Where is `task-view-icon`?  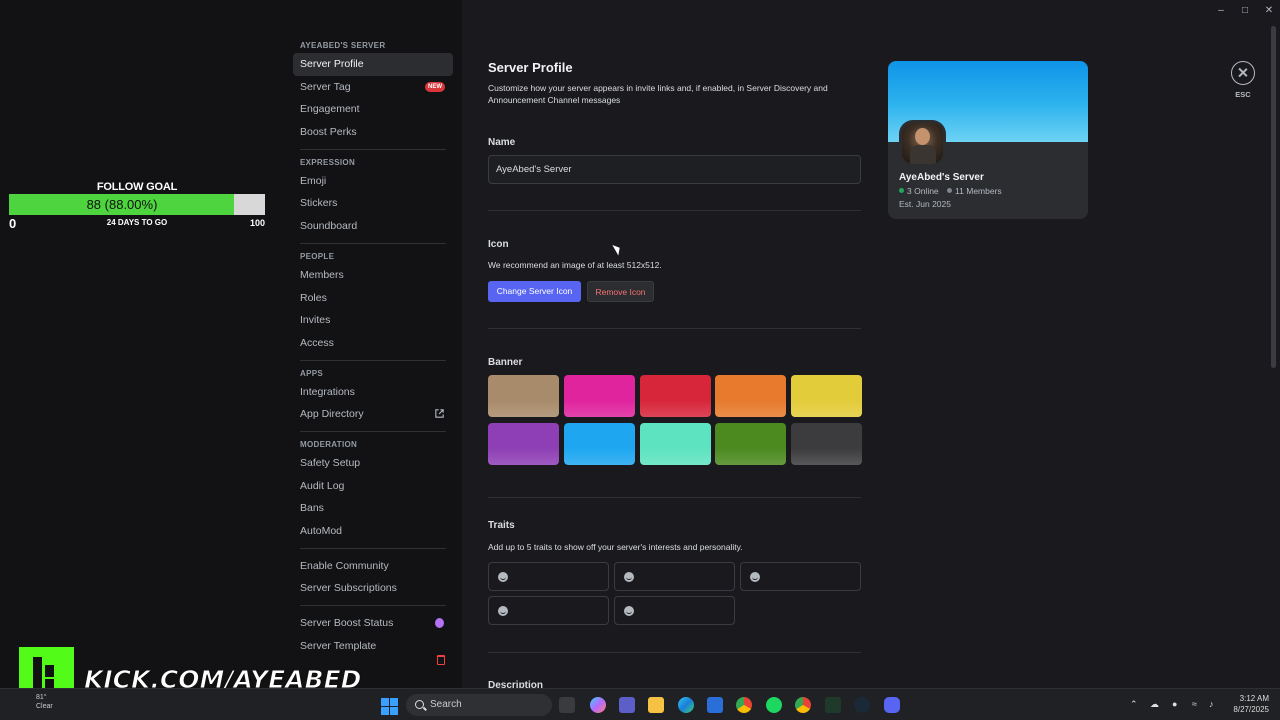 task-view-icon is located at coordinates (567, 705).